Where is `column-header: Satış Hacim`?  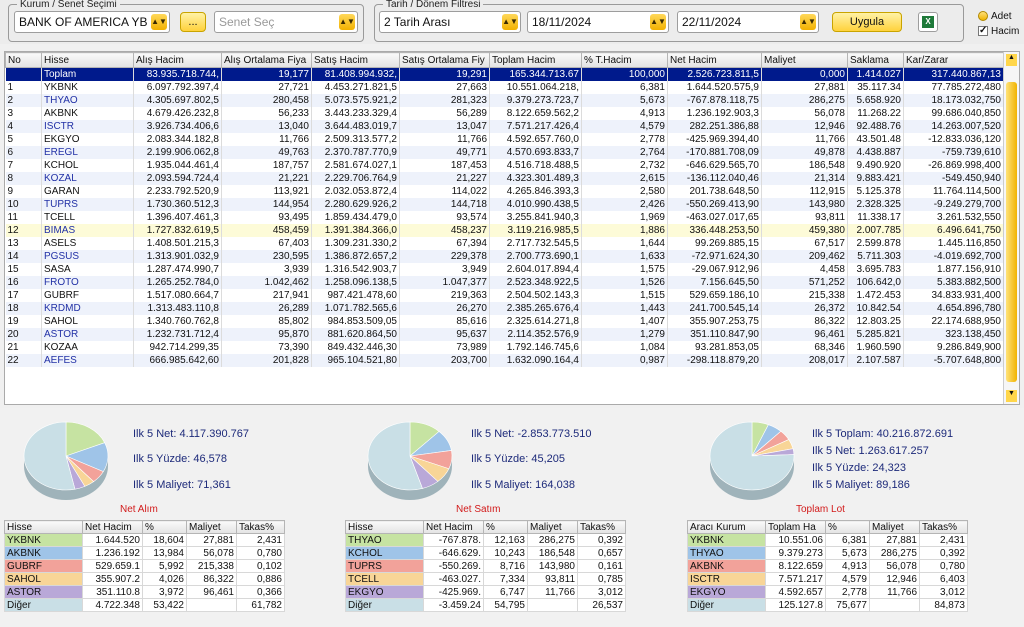
column-header: Satış Hacim is located at coordinates (355, 60).